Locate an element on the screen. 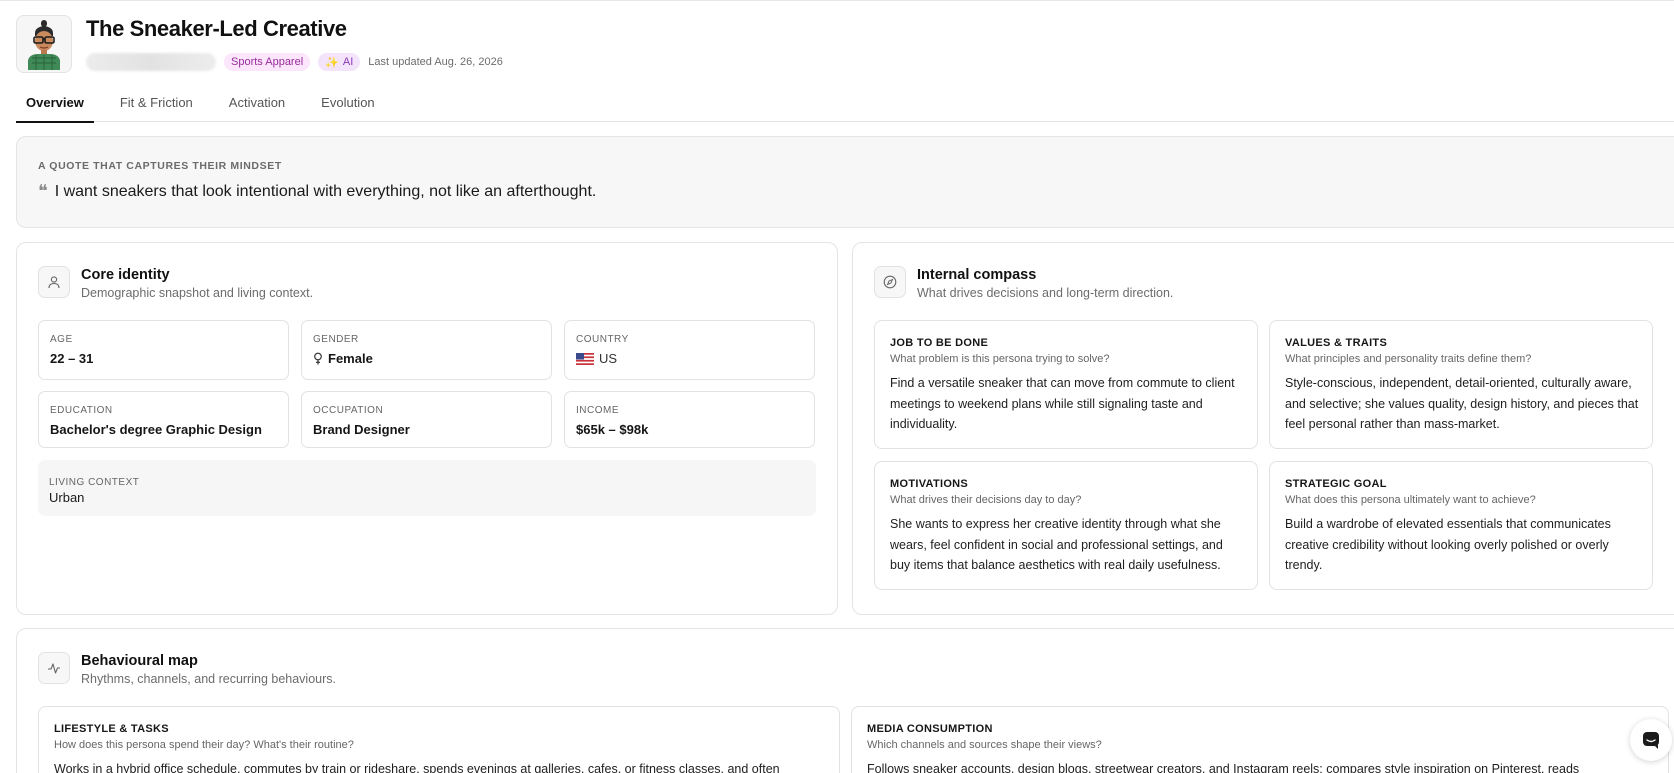 This screenshot has width=1674, height=773. field-value: Urban is located at coordinates (67, 497).